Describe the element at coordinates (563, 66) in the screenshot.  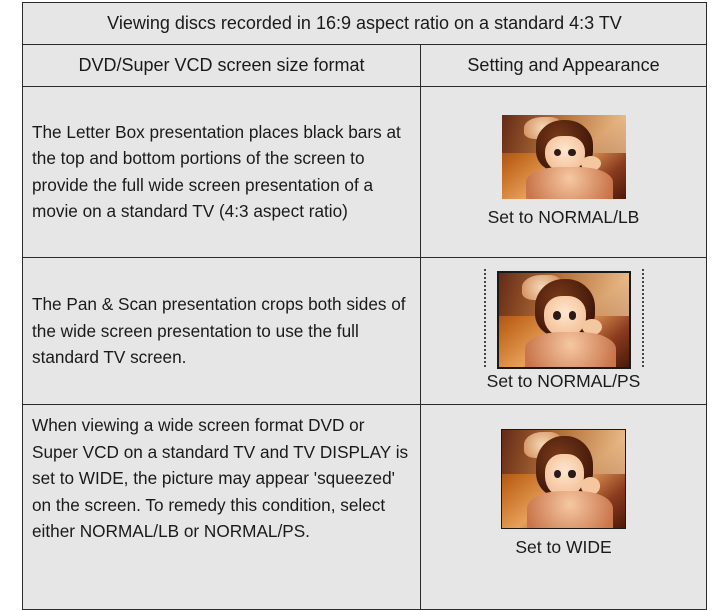
I see `setting-column-header: Setting and Appearance` at that location.